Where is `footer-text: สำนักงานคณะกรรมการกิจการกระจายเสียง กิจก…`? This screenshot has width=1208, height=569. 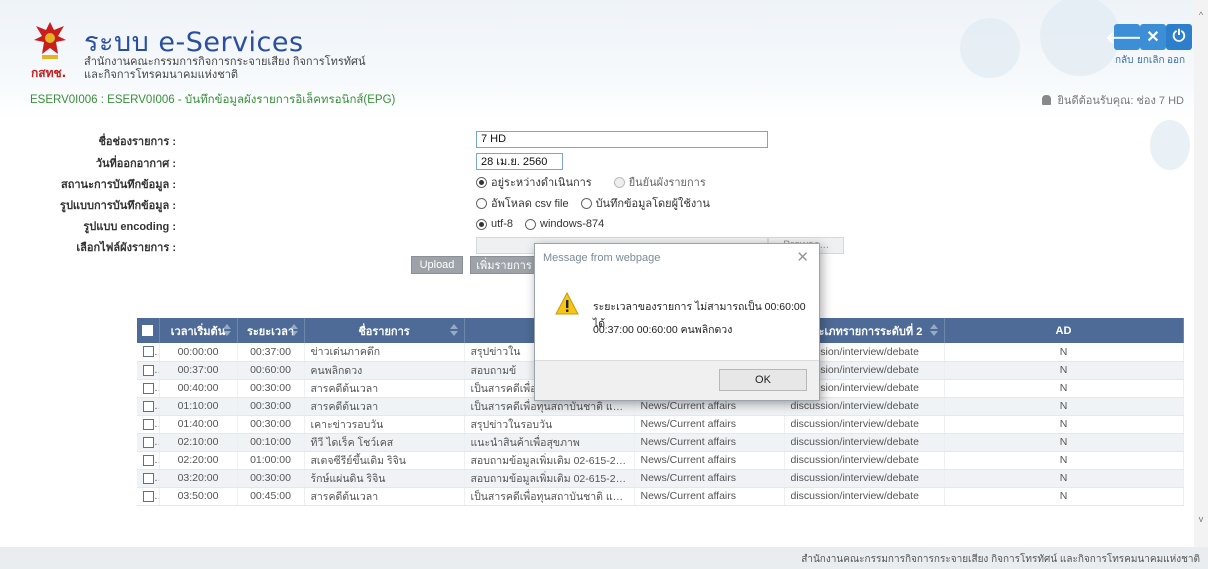
footer-text: สำนักงานคณะกรรมการกิจการกระจายเสียง กิจก… is located at coordinates (1000, 559).